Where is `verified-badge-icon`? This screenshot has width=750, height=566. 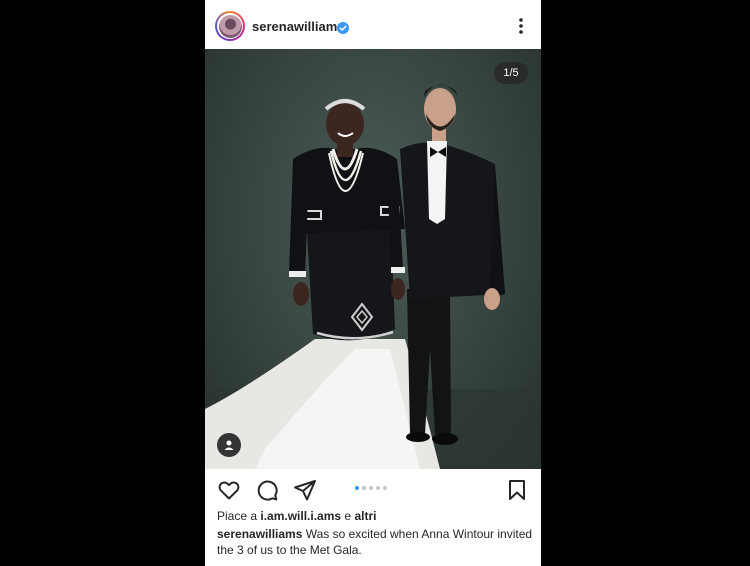
verified-badge-icon is located at coordinates (343, 28).